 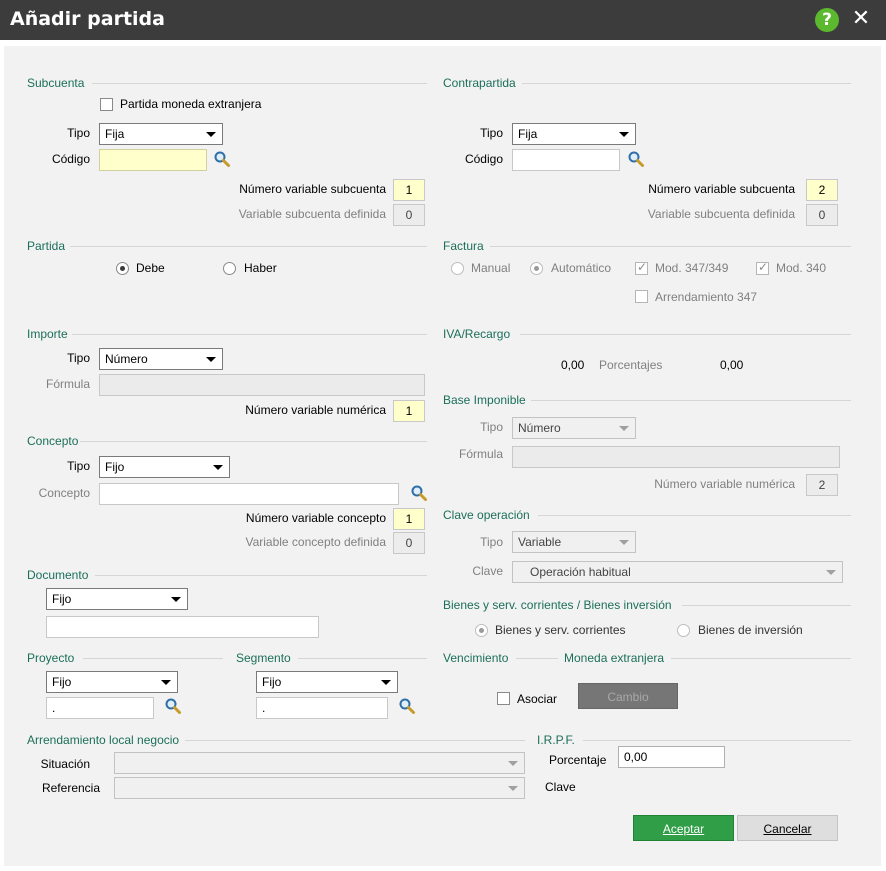 What do you see at coordinates (484, 400) in the screenshot?
I see `section-base-imponible: Base Imponible` at bounding box center [484, 400].